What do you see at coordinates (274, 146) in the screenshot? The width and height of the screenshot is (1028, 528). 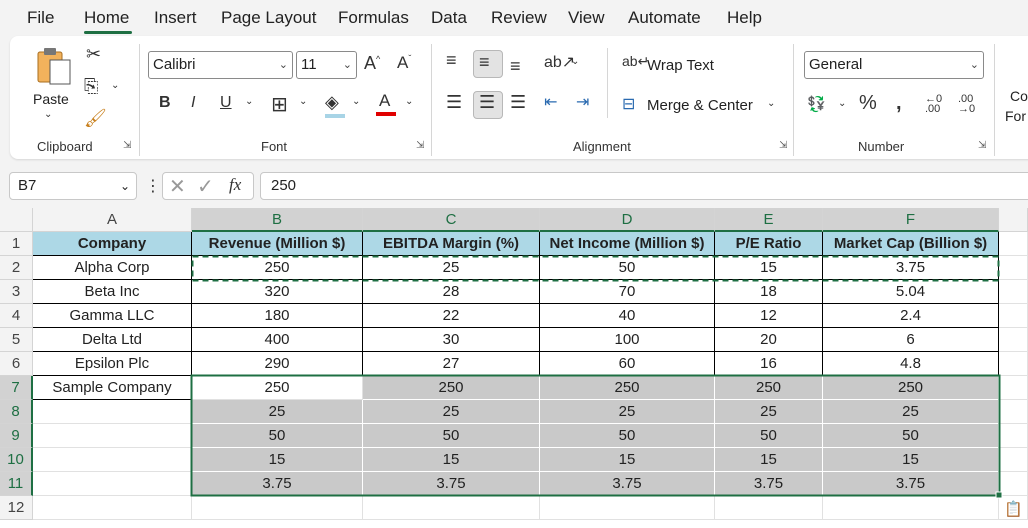 I see `font-group-label: Font` at bounding box center [274, 146].